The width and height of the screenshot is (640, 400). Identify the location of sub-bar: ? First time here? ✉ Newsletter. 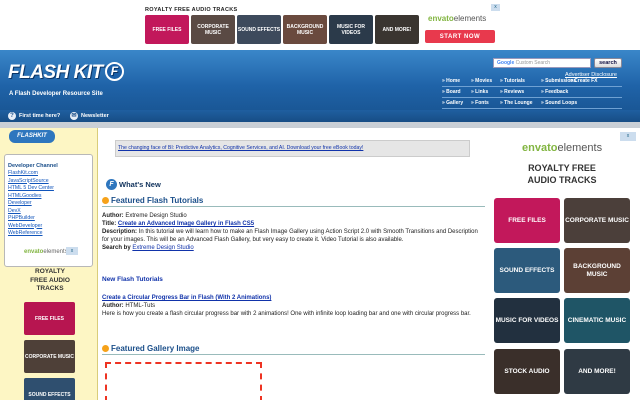
(320, 116).